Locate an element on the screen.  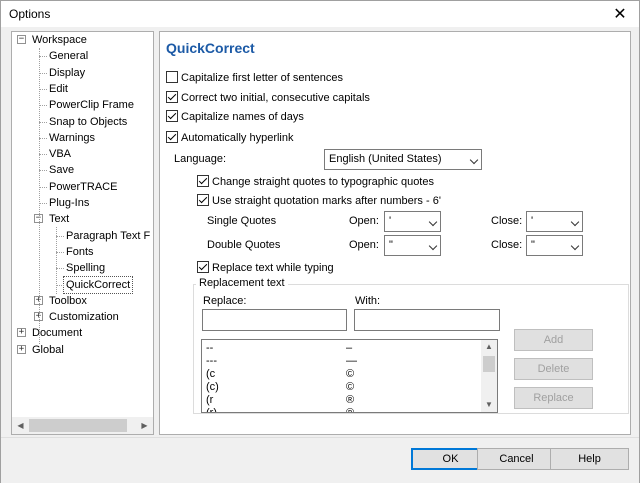
replace-input is located at coordinates (274, 320).